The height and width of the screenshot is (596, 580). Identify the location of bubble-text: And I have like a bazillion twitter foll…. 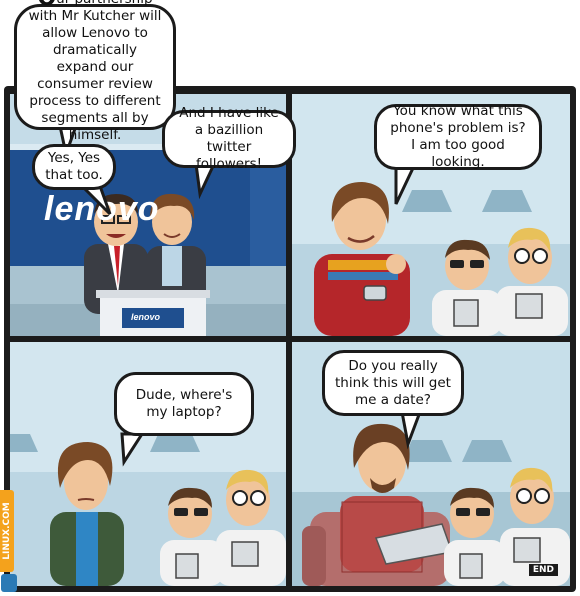
(229, 138).